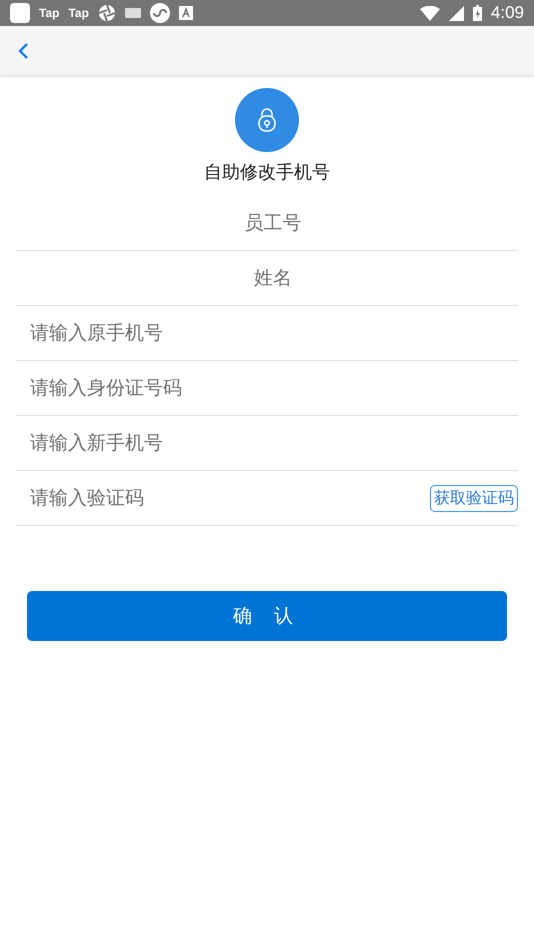  Describe the element at coordinates (107, 13) in the screenshot. I see `aperture-icon` at that location.